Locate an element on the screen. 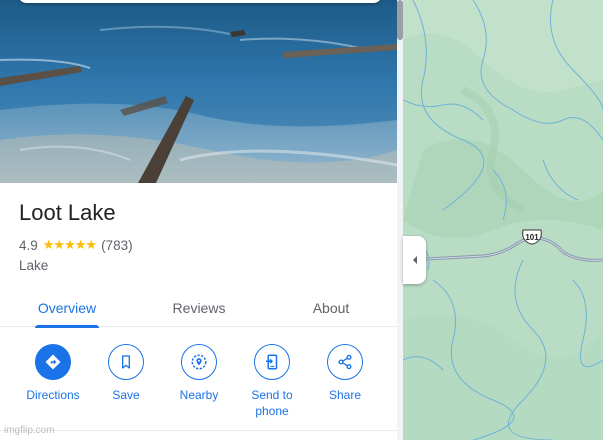  rating-value: 4.9 is located at coordinates (28, 245).